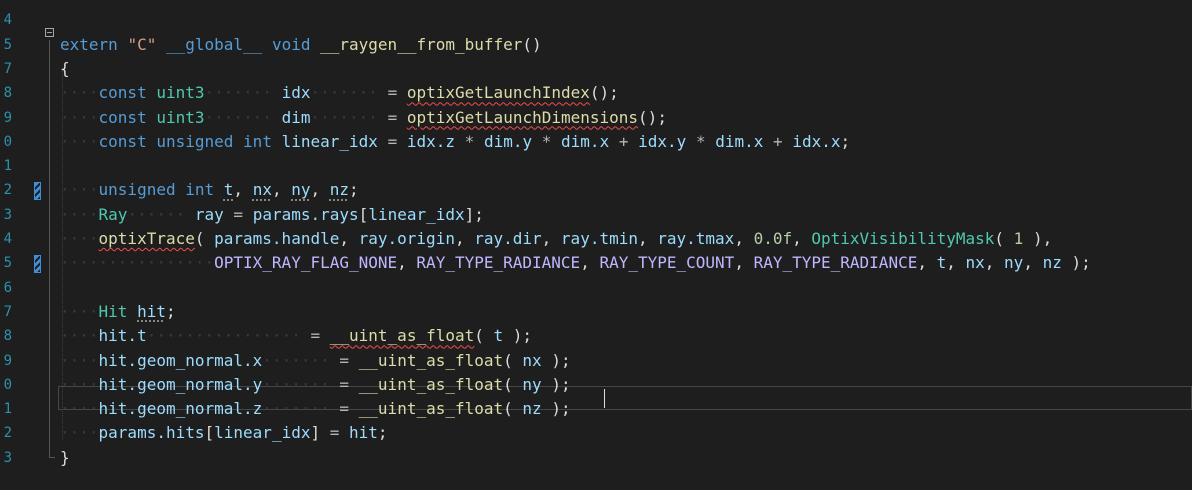 The width and height of the screenshot is (1192, 490). Describe the element at coordinates (180, 384) in the screenshot. I see `code-token: hit.geom_normal.y` at that location.